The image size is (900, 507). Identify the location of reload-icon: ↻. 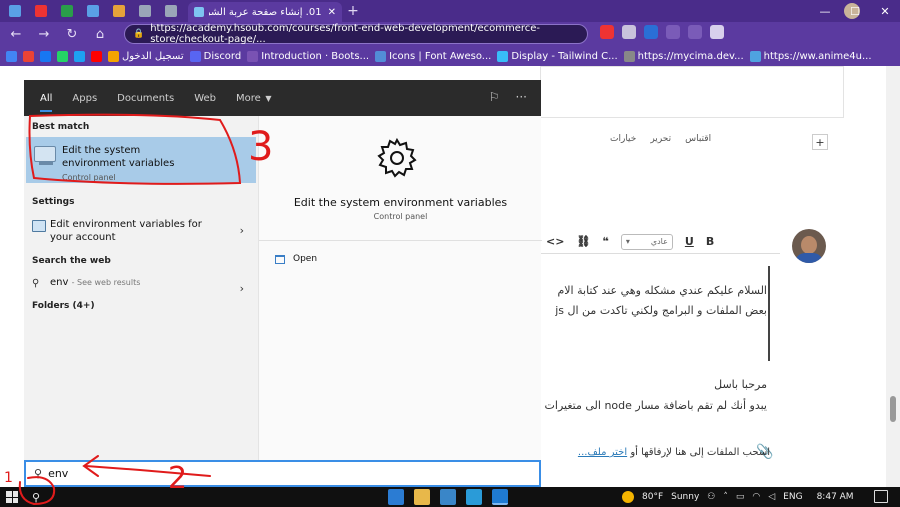
(72, 34).